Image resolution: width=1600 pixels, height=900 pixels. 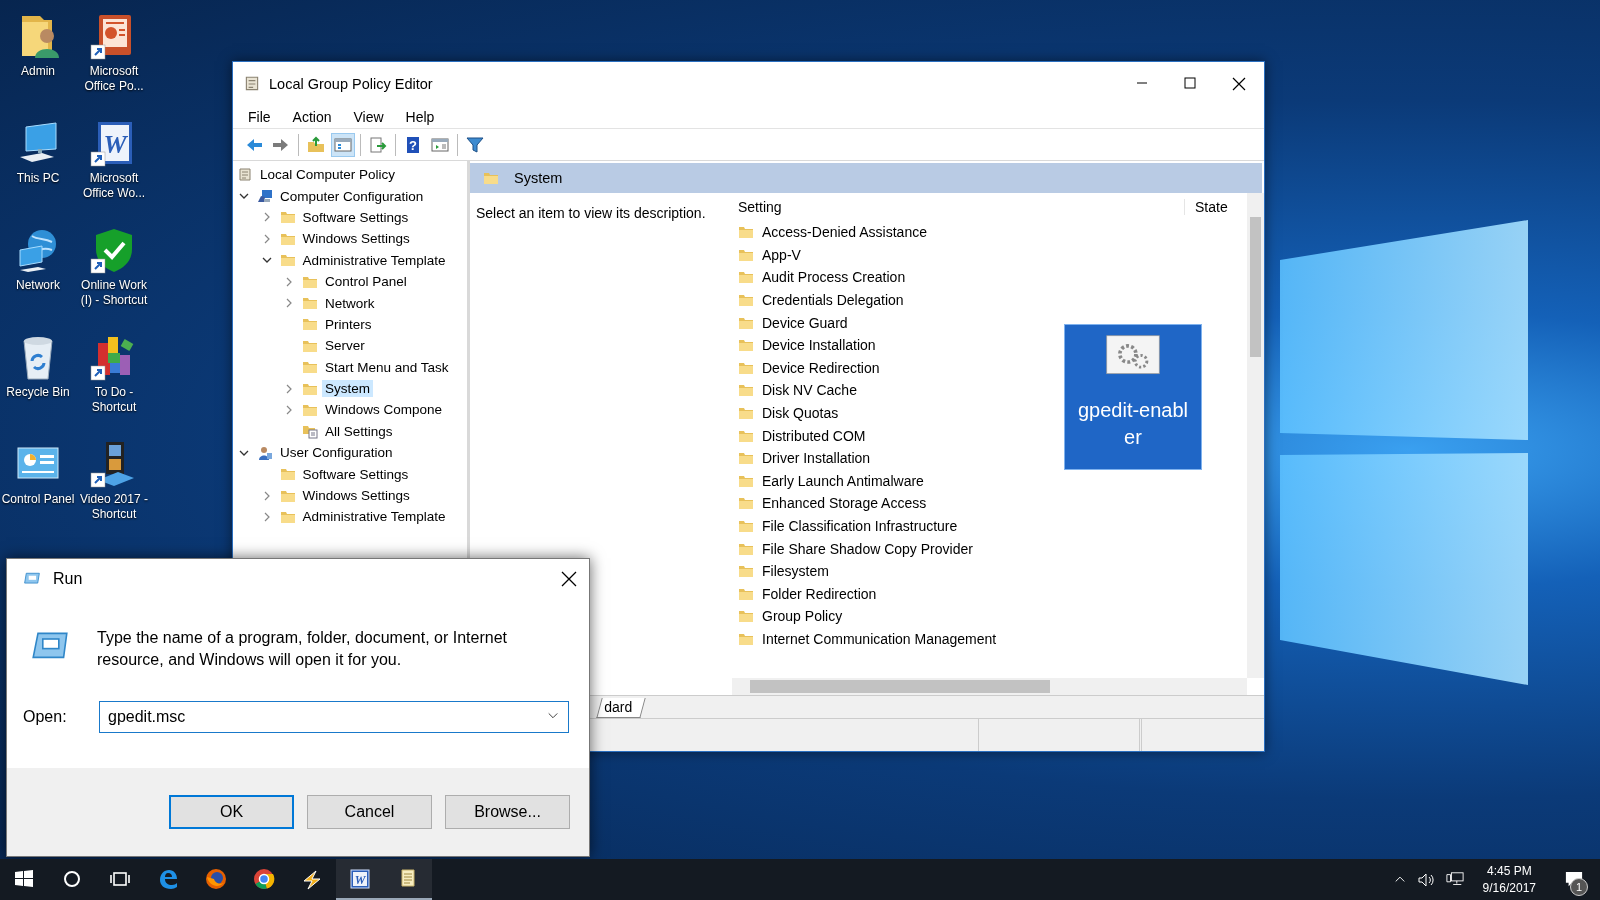 I want to click on tree-item: Control Panel, so click(x=366, y=282).